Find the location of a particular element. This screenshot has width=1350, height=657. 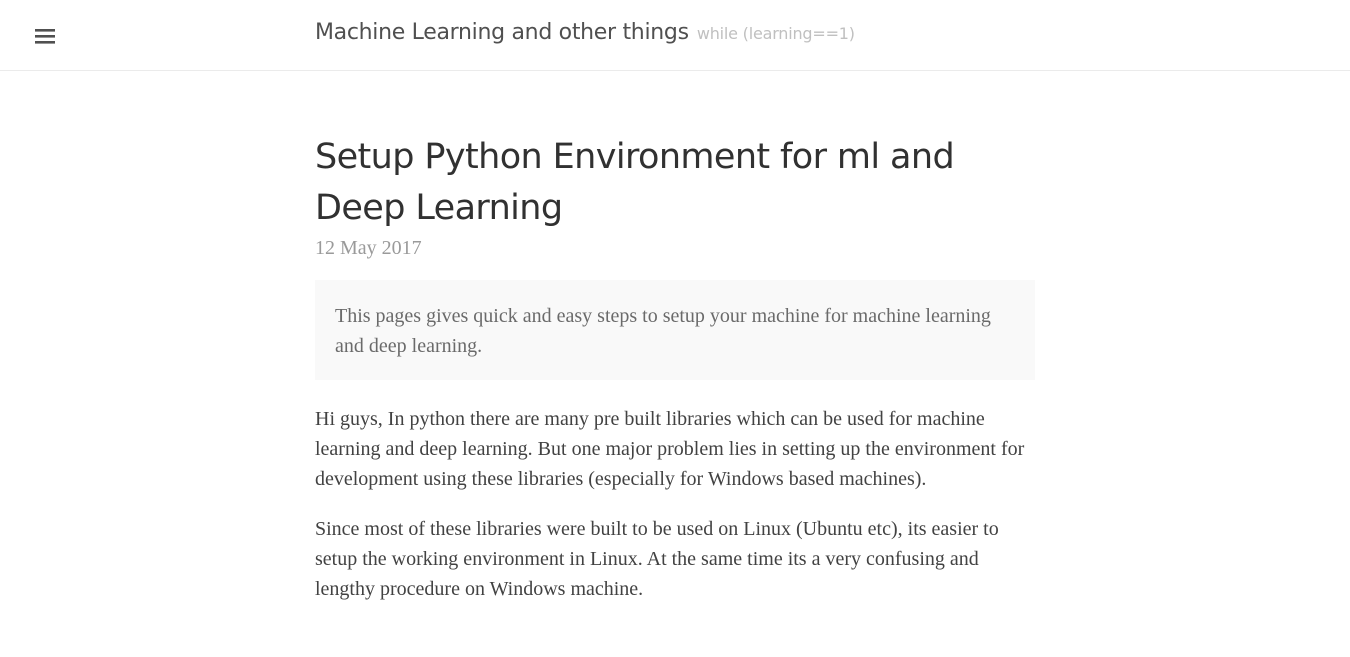

post-date: 12 May 2017 is located at coordinates (368, 248).